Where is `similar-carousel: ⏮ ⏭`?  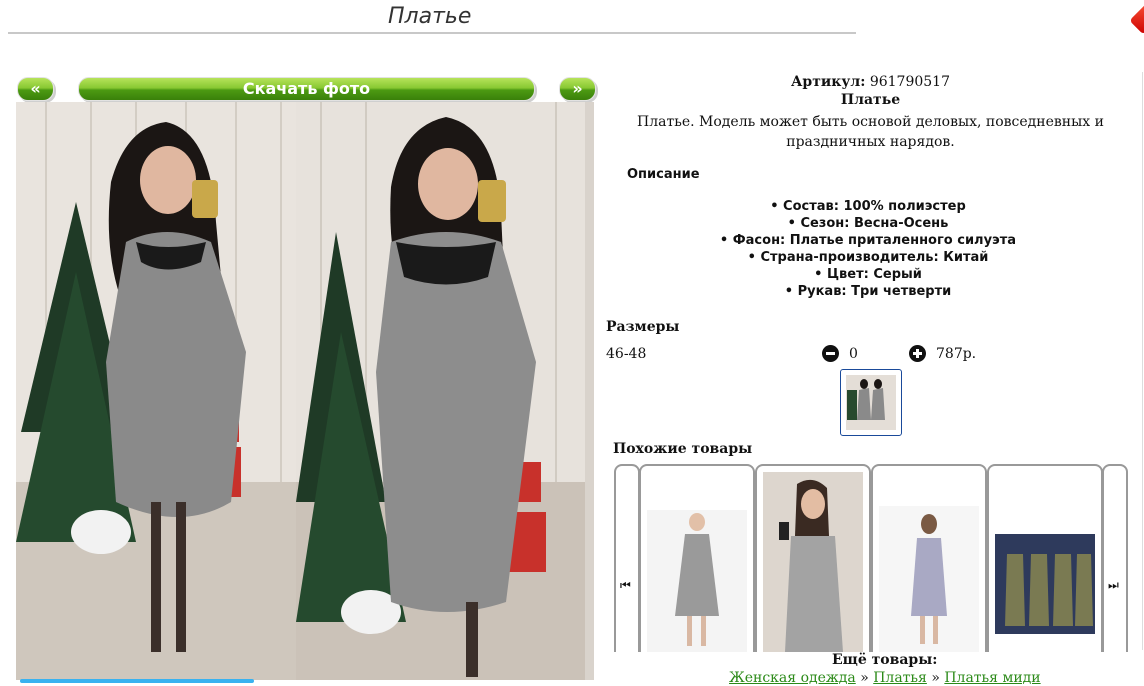 similar-carousel: ⏮ ⏭ is located at coordinates (871, 558).